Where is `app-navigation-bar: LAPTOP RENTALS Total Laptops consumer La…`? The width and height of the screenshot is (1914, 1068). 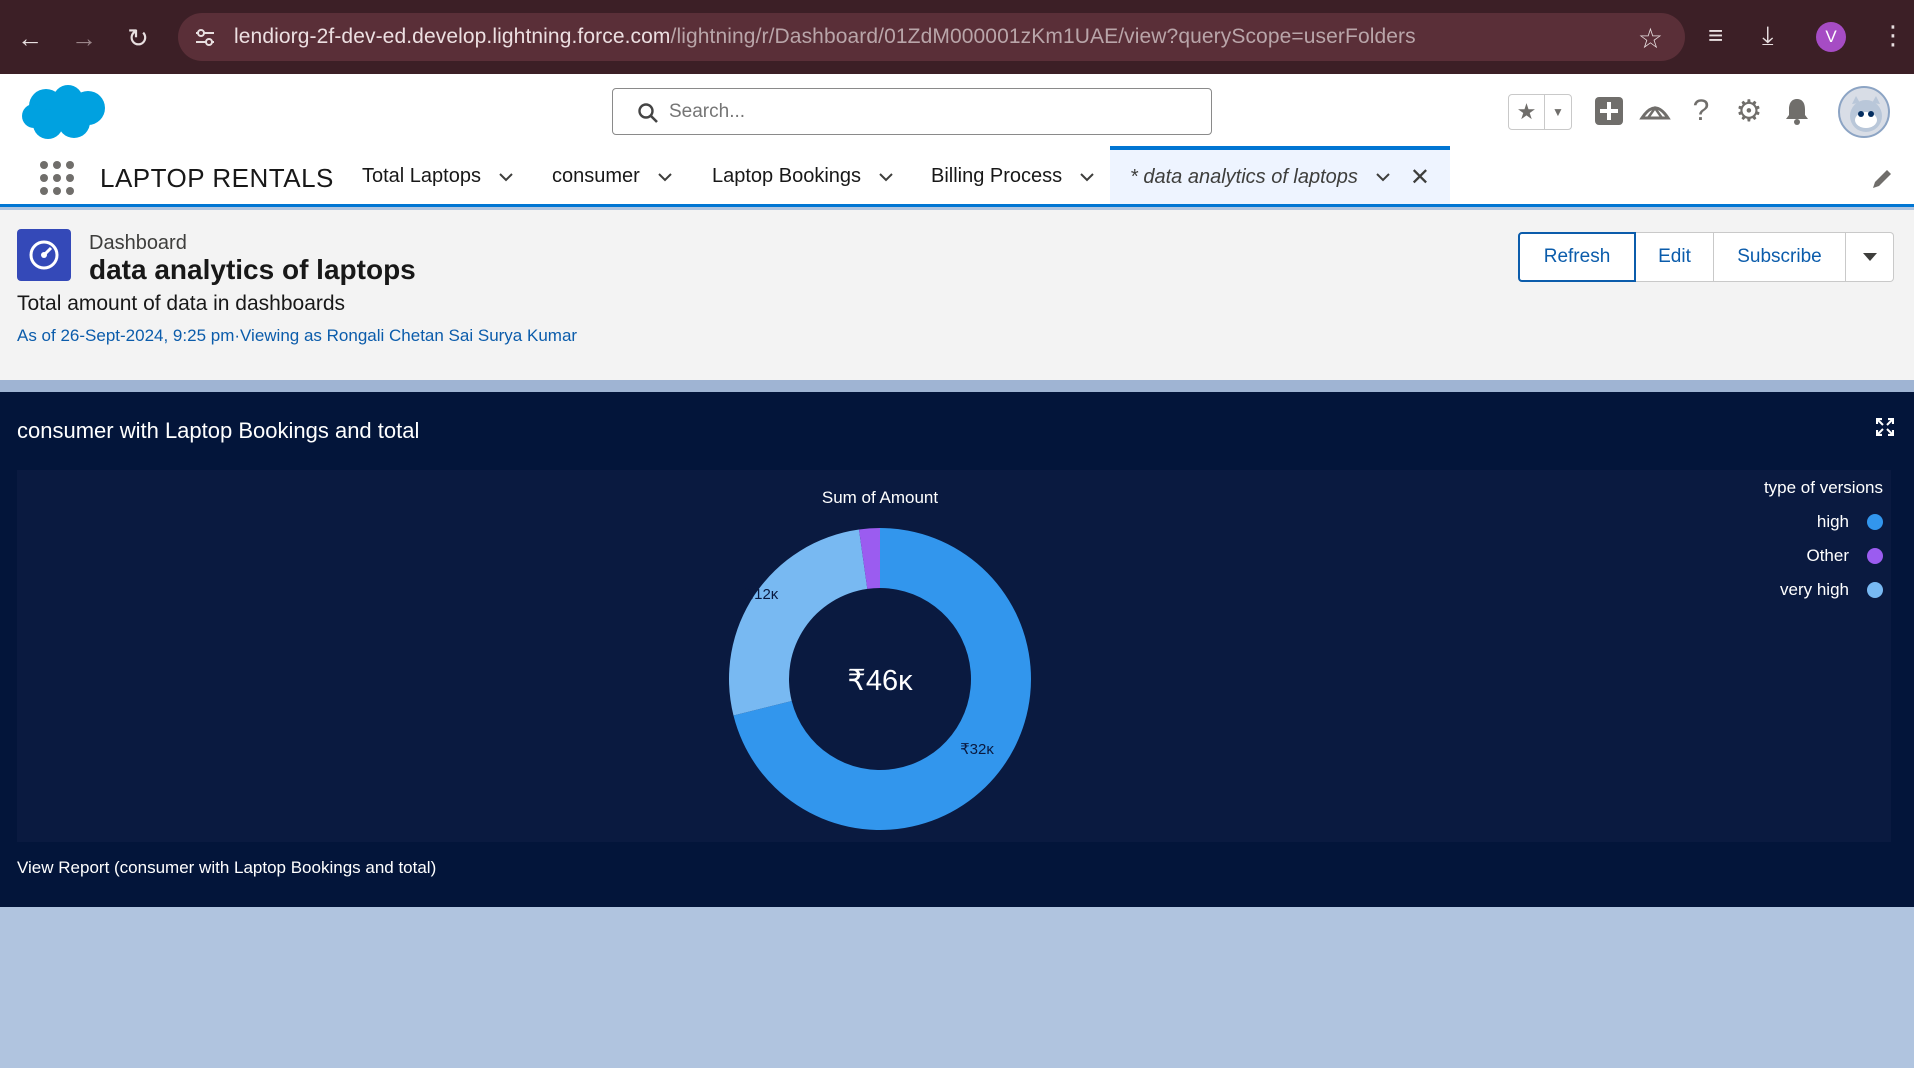 app-navigation-bar: LAPTOP RENTALS Total Laptops consumer La… is located at coordinates (957, 176).